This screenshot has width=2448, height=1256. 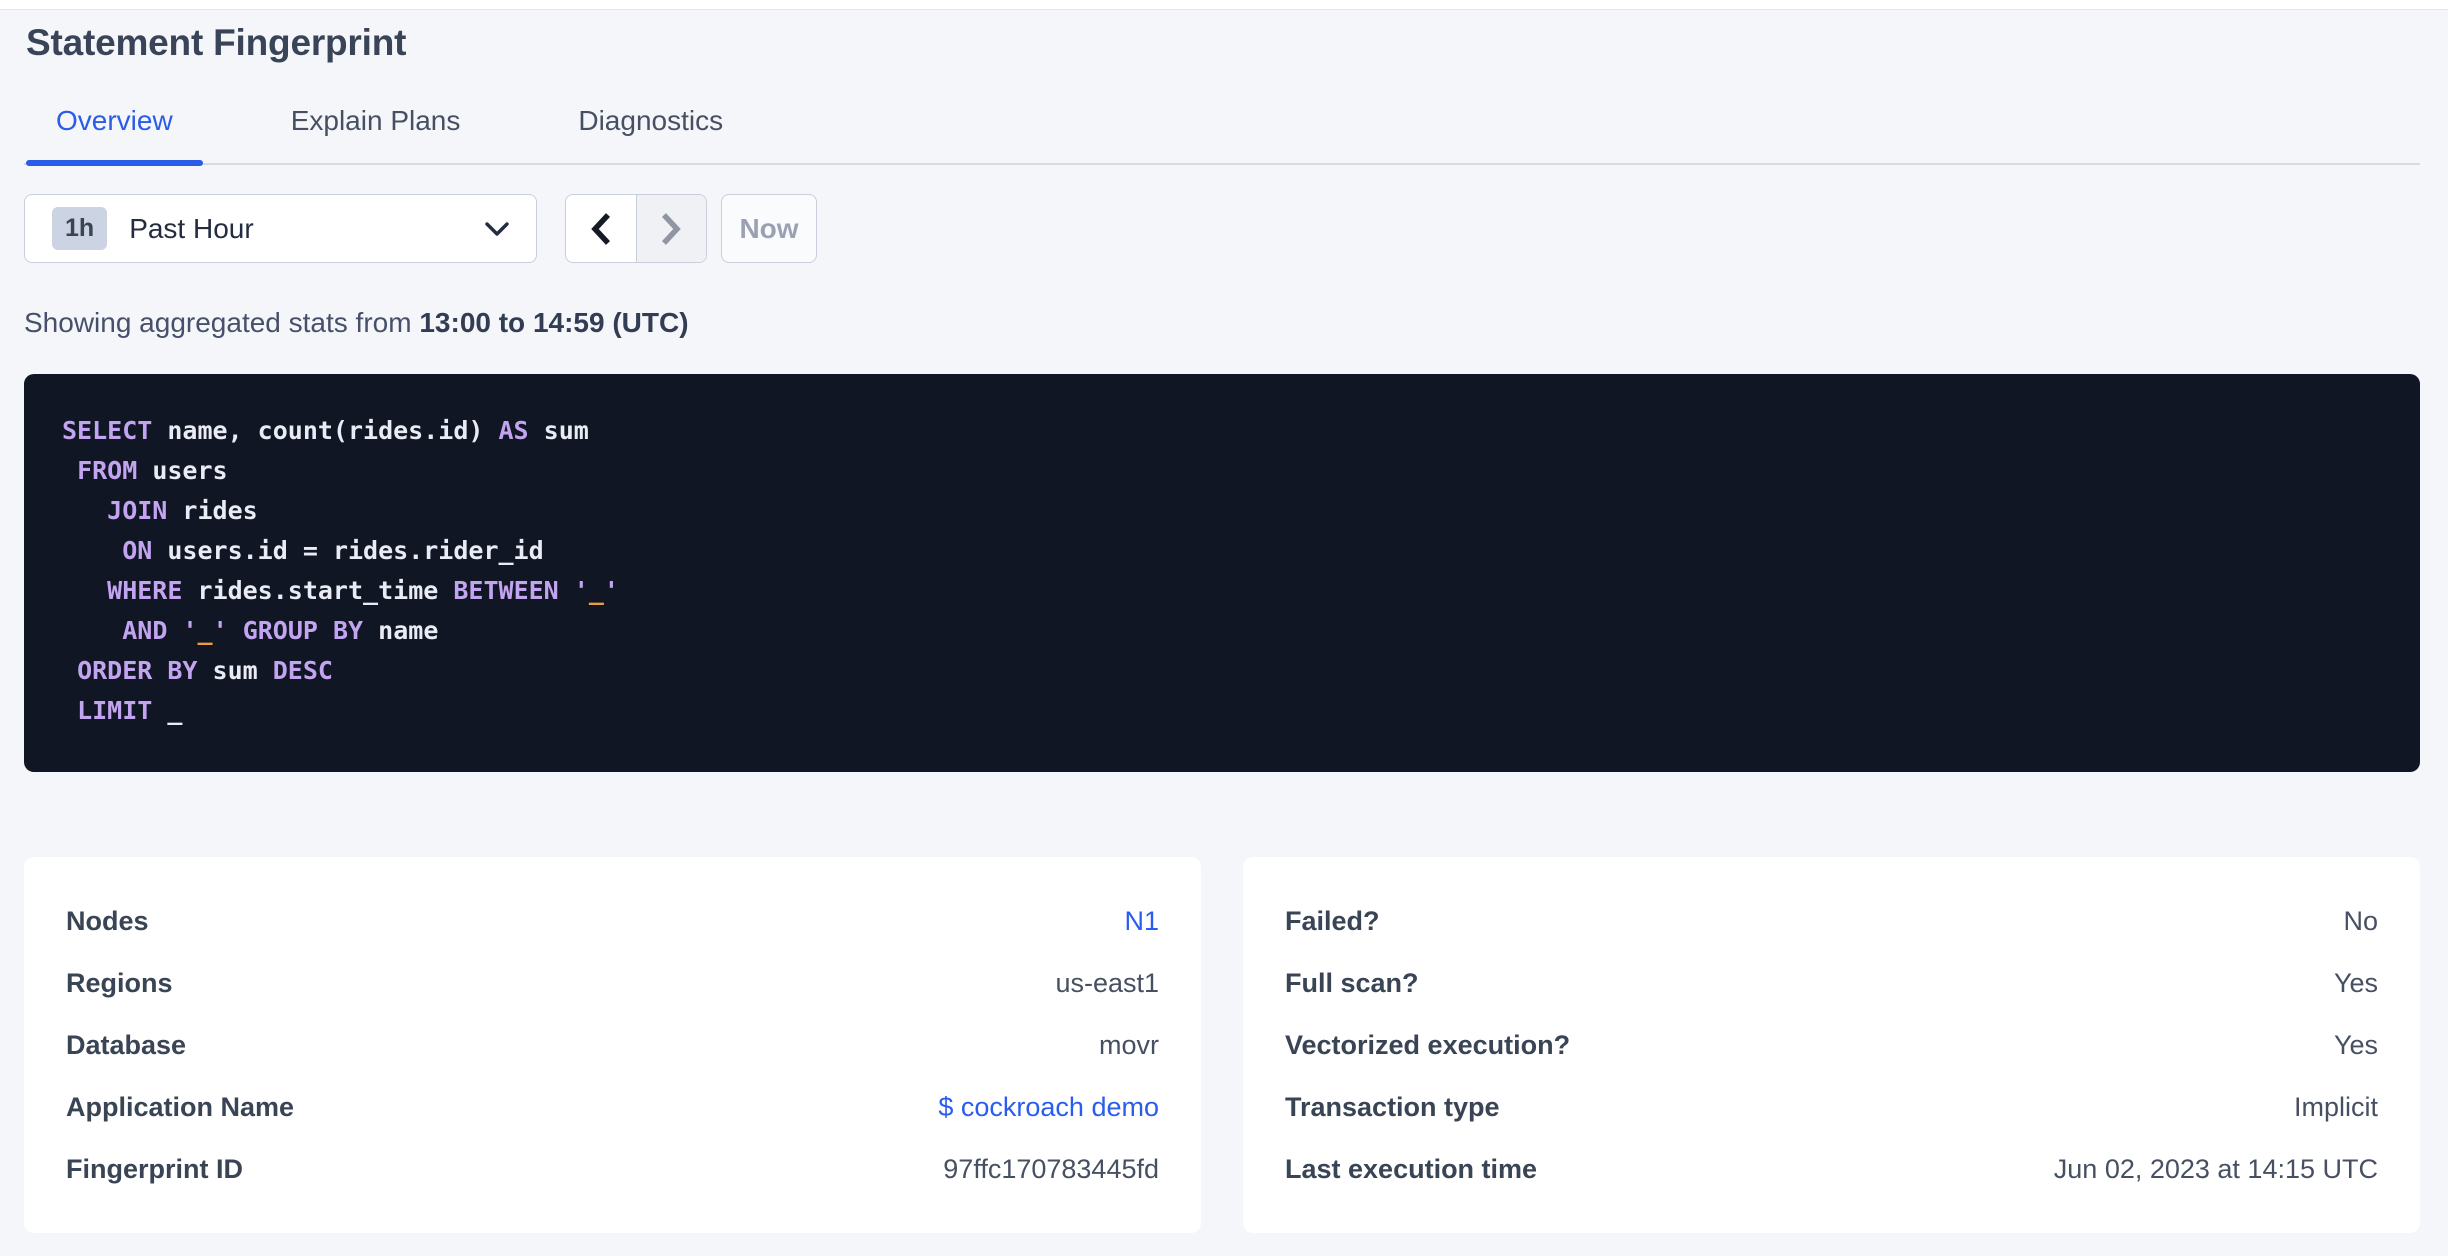 I want to click on row-value: No, so click(x=2360, y=920).